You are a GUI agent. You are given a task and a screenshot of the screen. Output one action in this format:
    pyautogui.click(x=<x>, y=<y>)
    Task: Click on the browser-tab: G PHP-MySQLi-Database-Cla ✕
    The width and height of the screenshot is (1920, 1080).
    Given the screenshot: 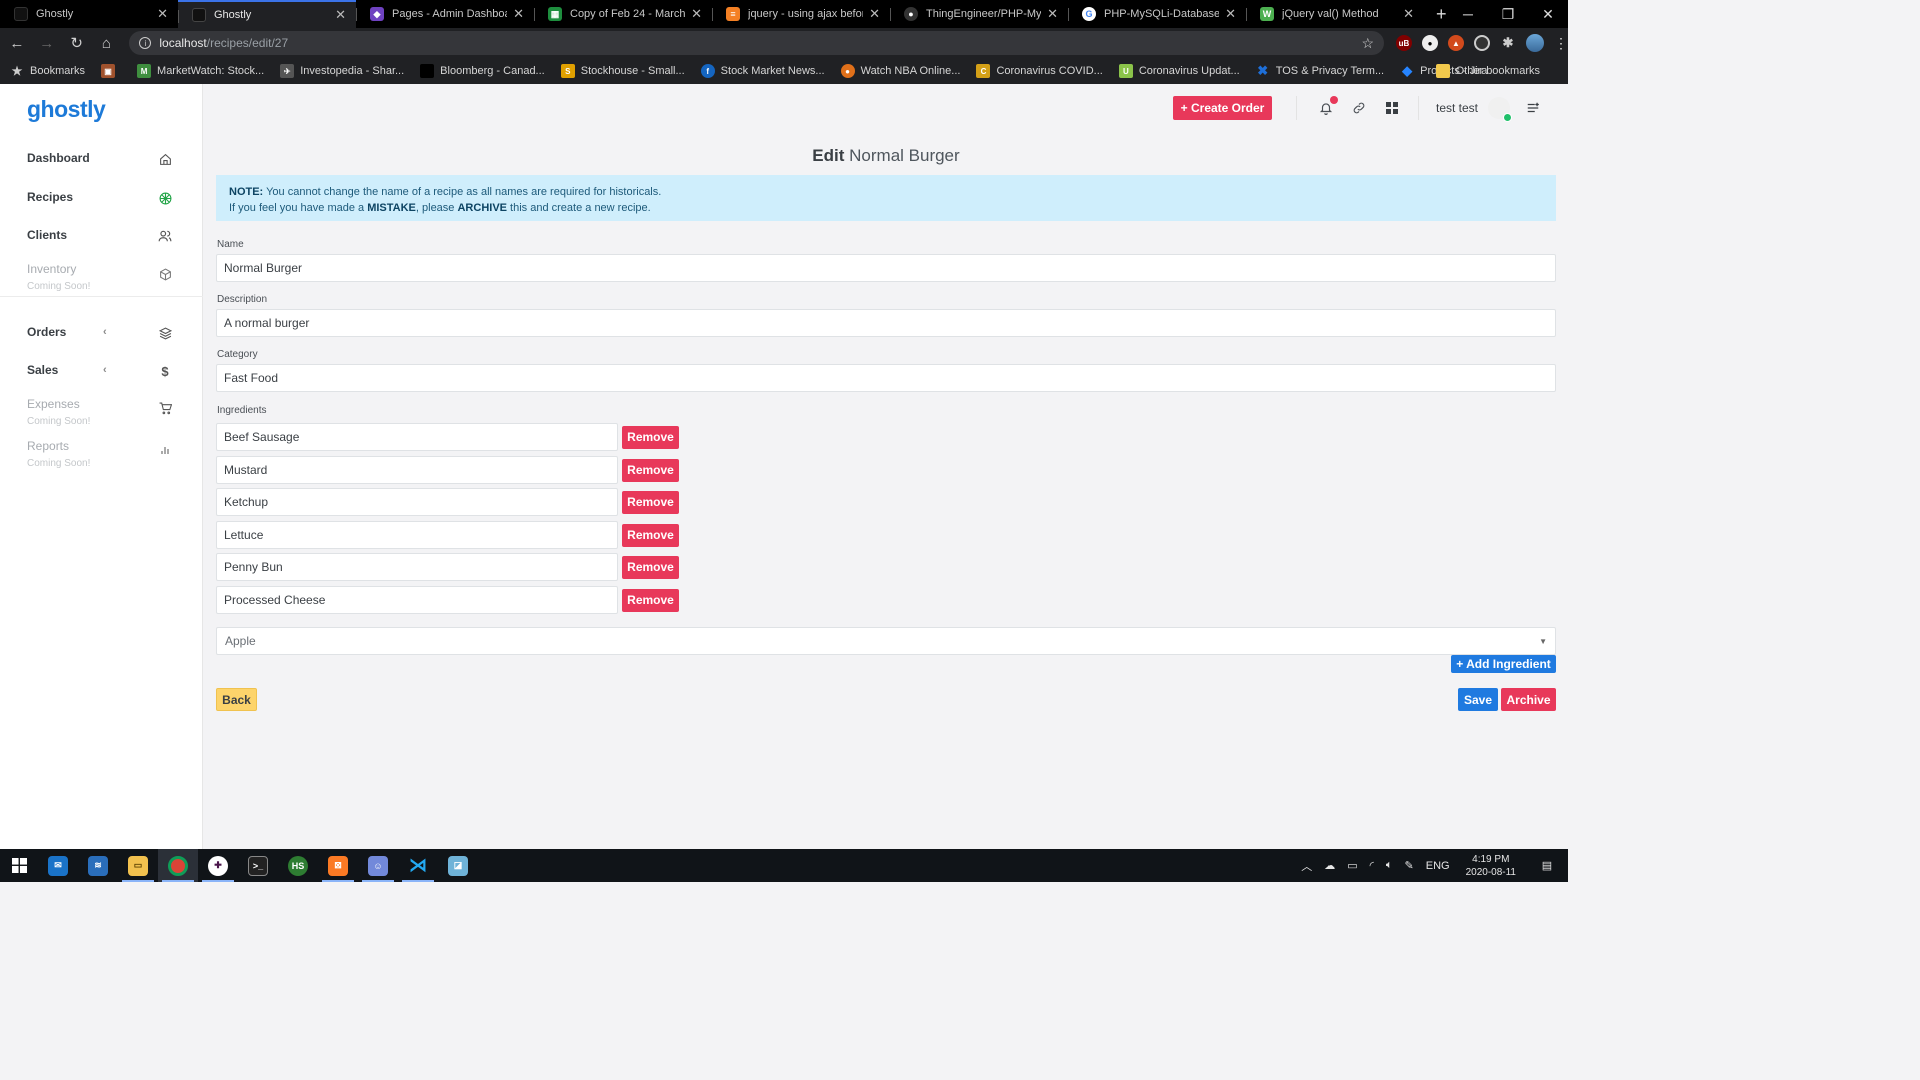 What is the action you would take?
    pyautogui.click(x=1157, y=14)
    